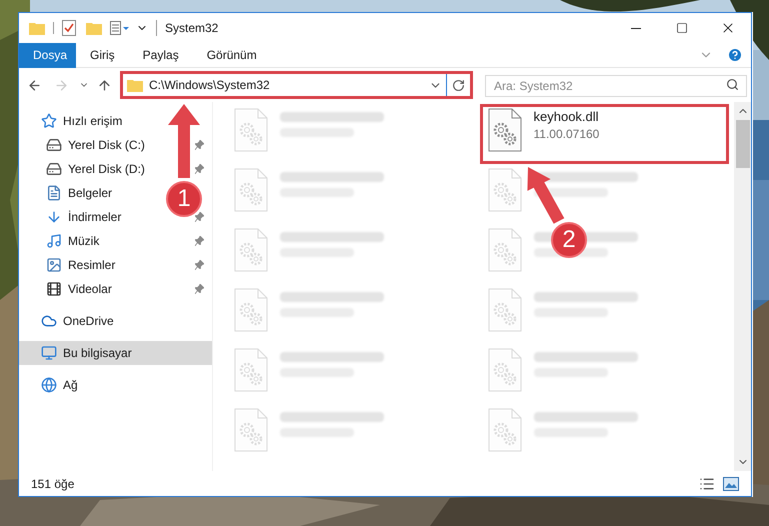 This screenshot has width=769, height=526. I want to click on numbered-arrow-callout: 1, so click(183, 161).